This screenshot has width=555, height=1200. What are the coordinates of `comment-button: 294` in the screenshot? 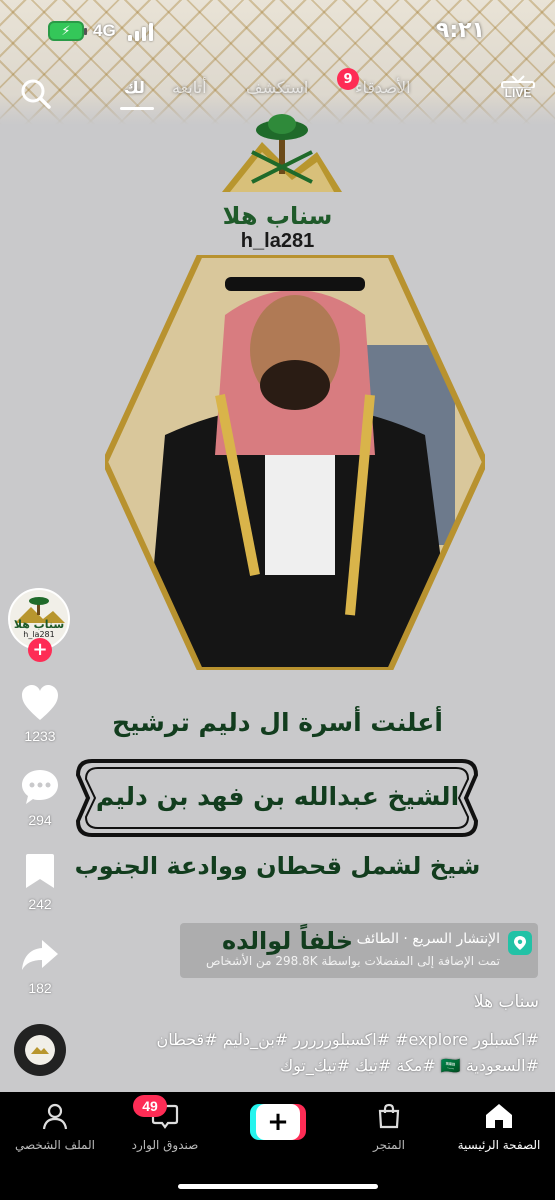 It's located at (40, 798).